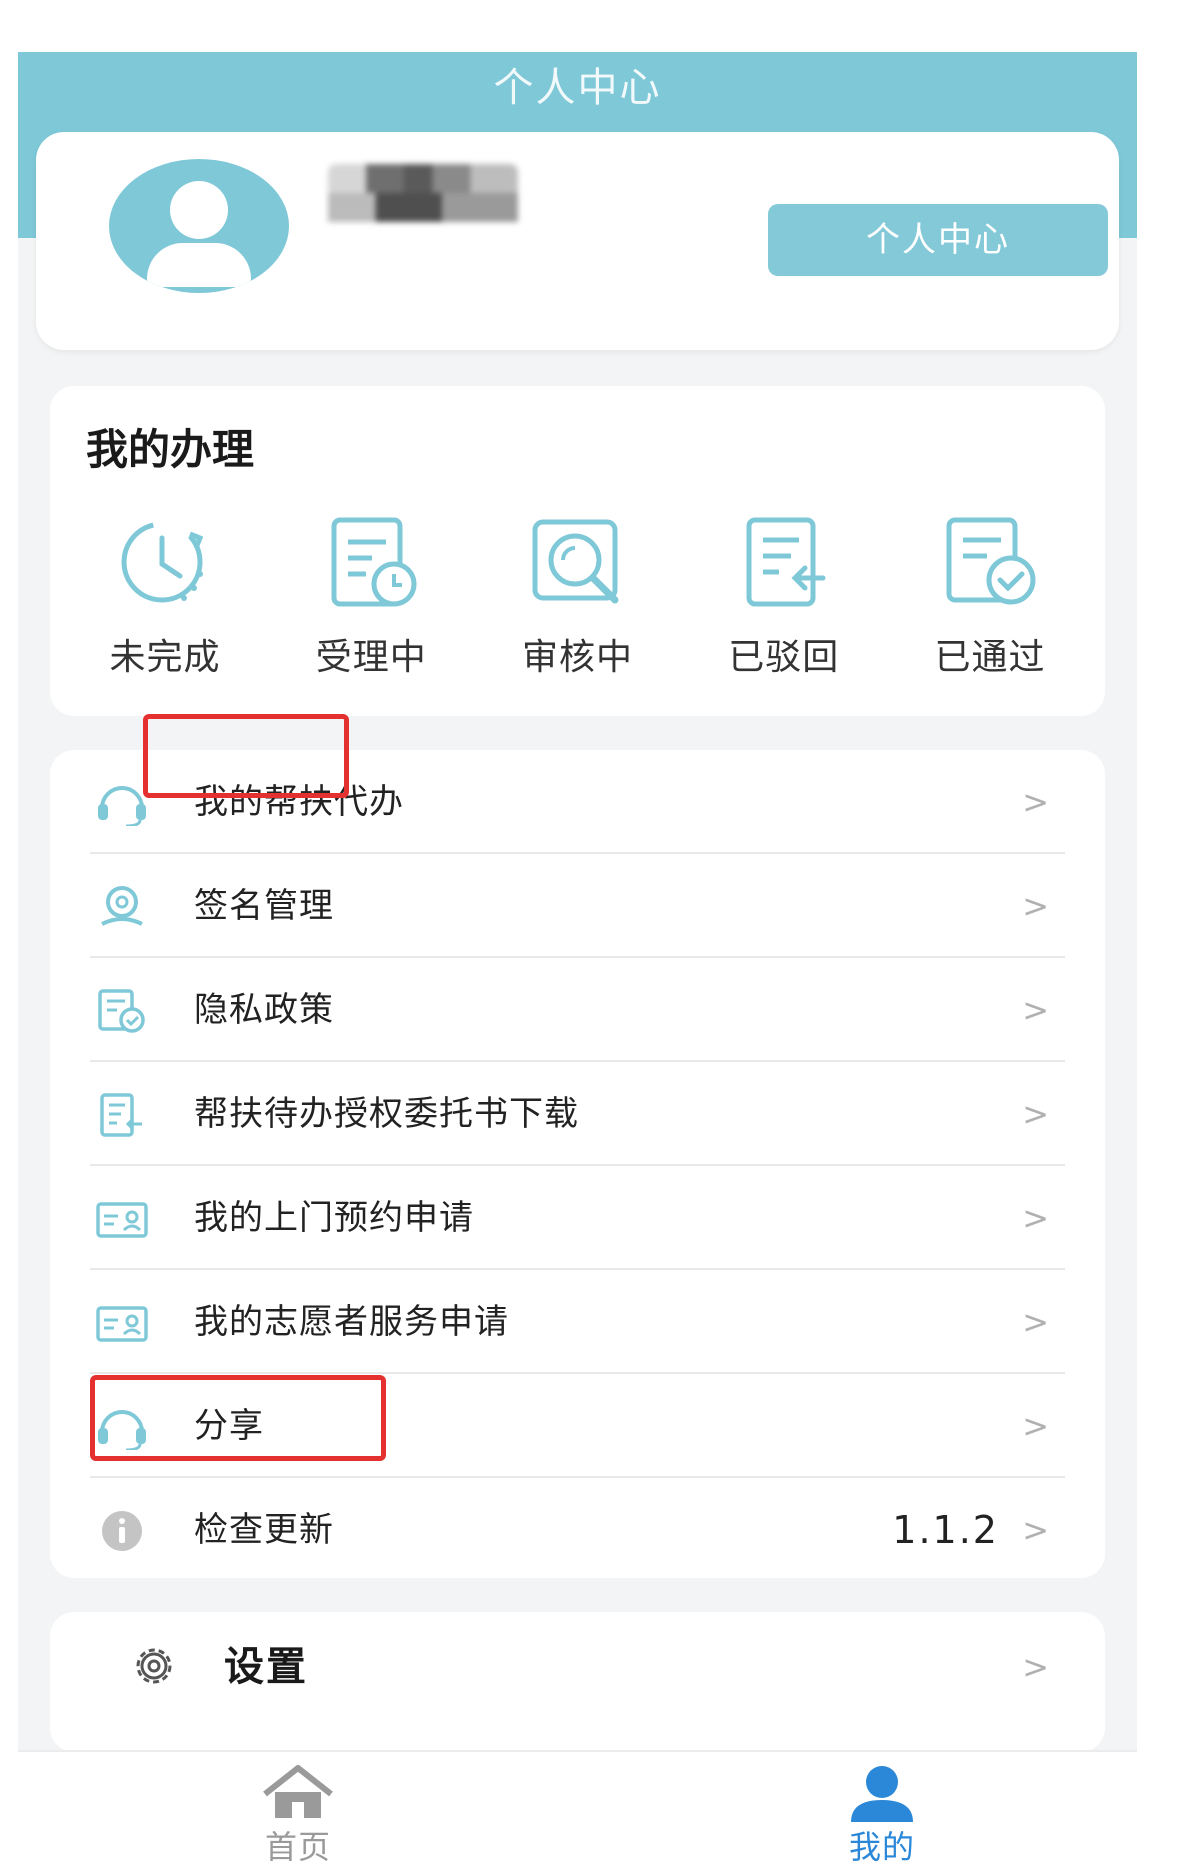  What do you see at coordinates (121, 1115) in the screenshot?
I see `document-download-icon` at bounding box center [121, 1115].